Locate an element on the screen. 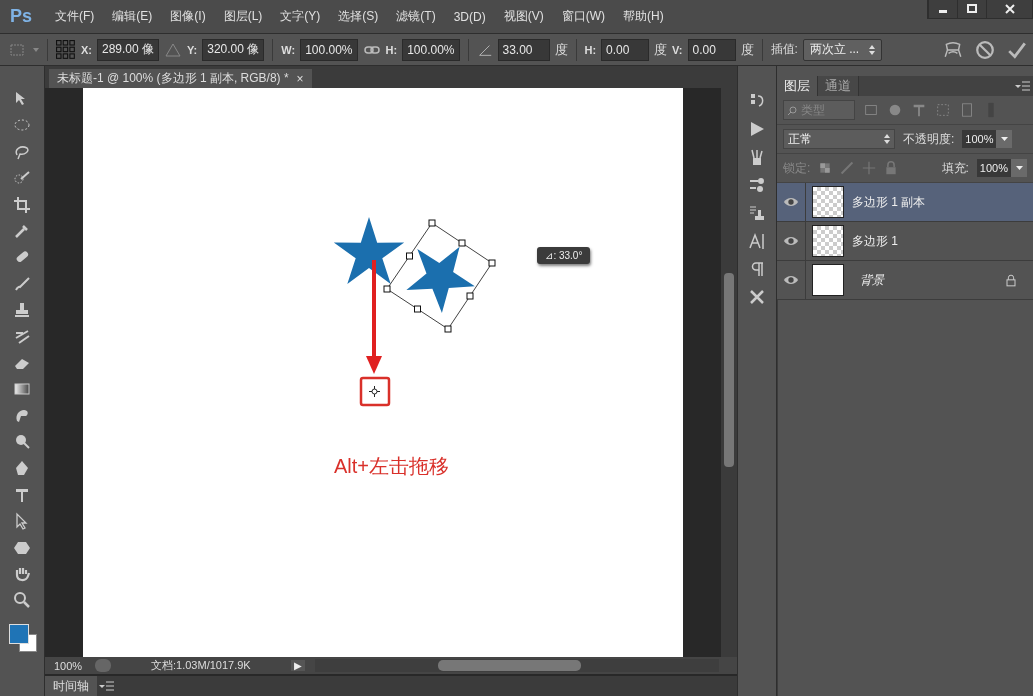 This screenshot has height=696, width=1033. horizontal-scrollbar is located at coordinates (516, 665).